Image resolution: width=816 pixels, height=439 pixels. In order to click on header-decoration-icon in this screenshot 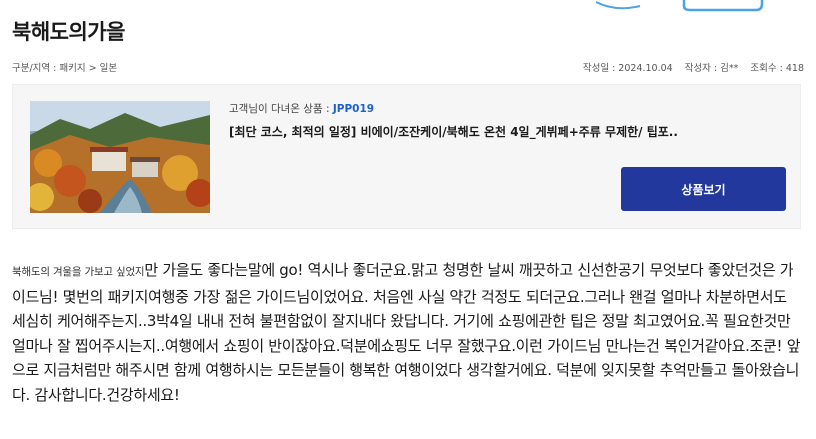, I will do `click(680, 6)`.